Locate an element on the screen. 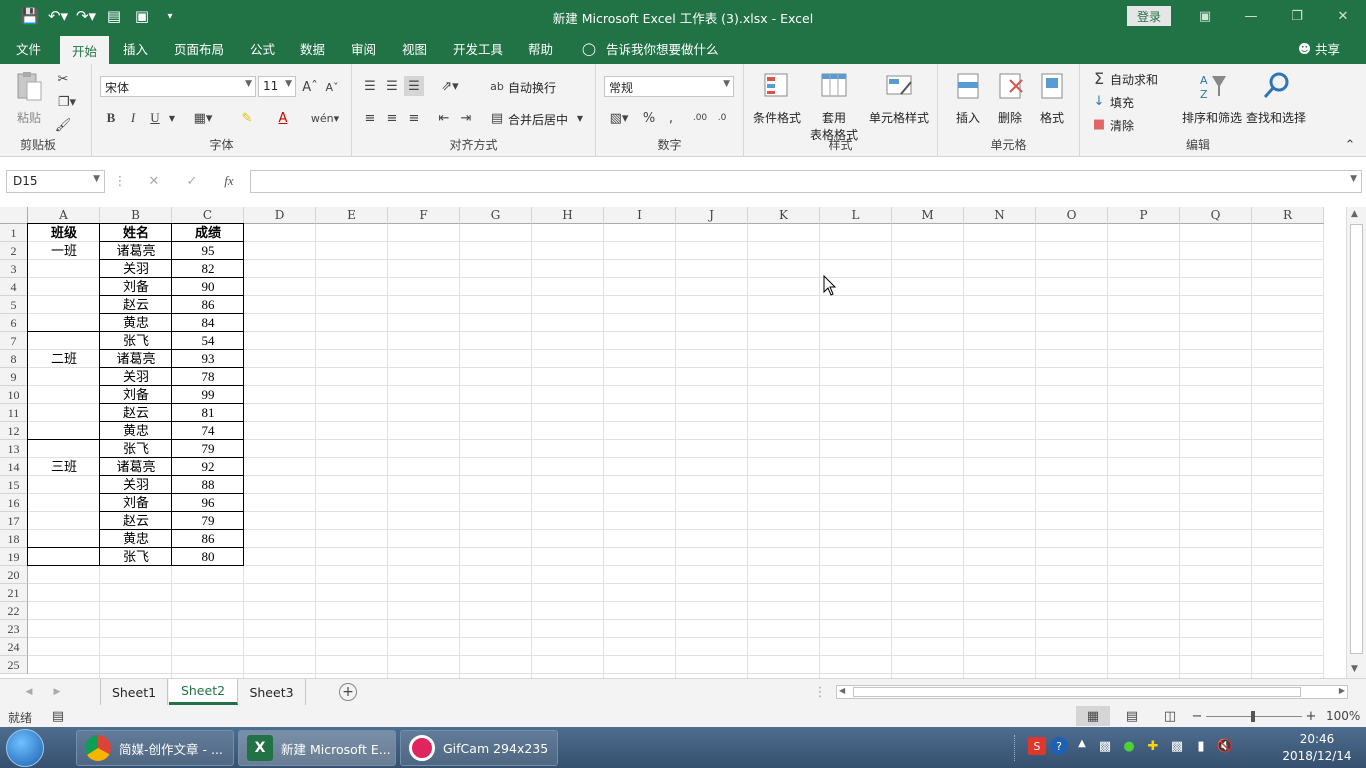  collapse-ribbon-icon: ⌃ is located at coordinates (1350, 145).